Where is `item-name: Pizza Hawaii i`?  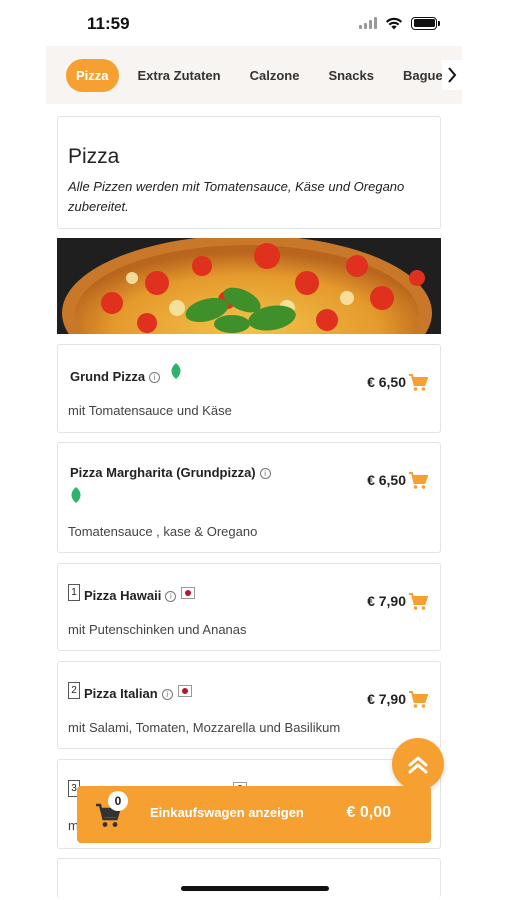
item-name: Pizza Hawaii i is located at coordinates (140, 595).